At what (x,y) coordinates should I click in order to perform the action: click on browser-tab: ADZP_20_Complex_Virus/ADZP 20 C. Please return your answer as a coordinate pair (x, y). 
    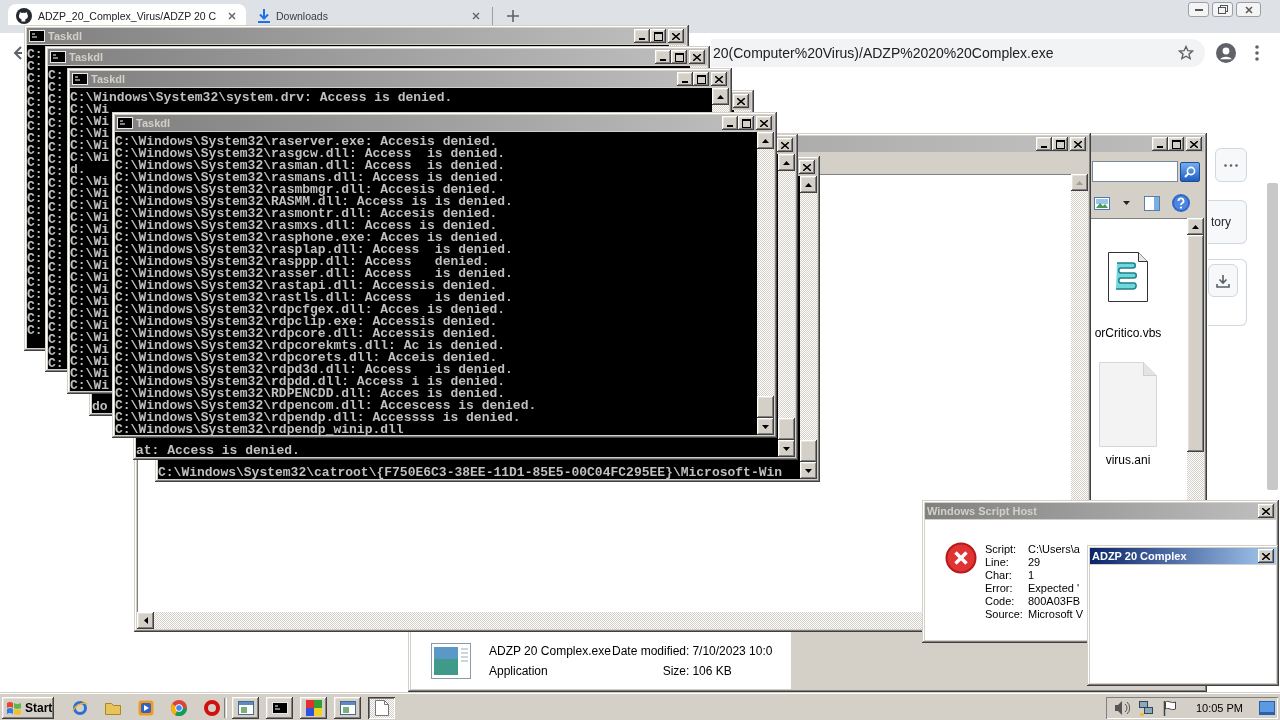
    Looking at the image, I should click on (127, 14).